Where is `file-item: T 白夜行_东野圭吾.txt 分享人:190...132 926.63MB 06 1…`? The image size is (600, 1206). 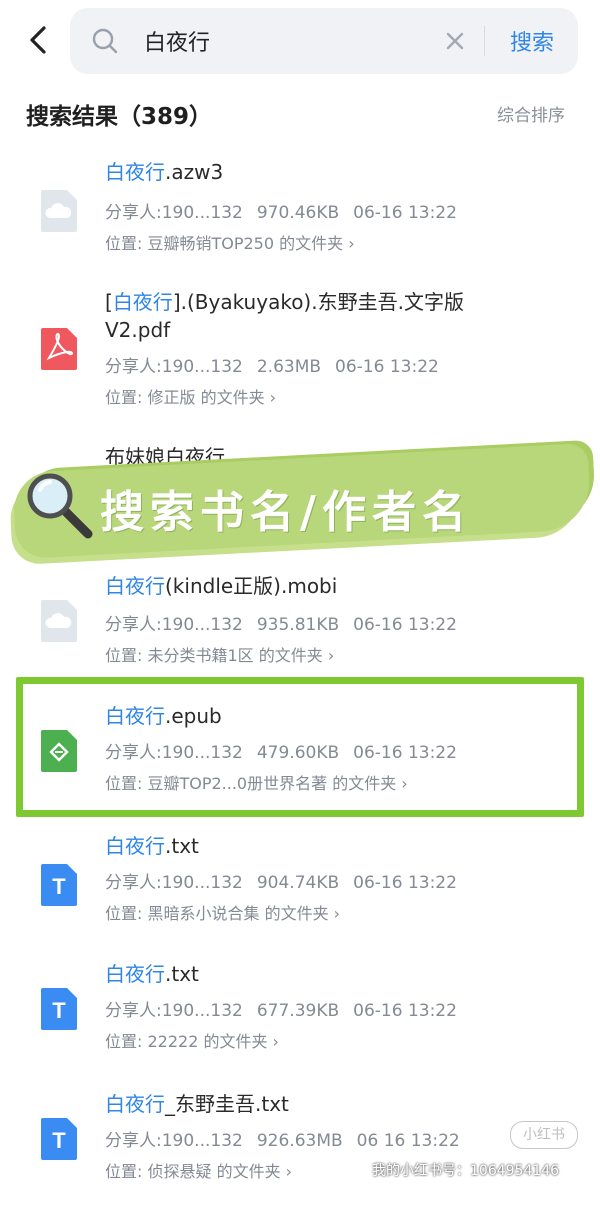 file-item: T 白夜行_东野圭吾.txt 分享人:190...132 926.63MB 06 1… is located at coordinates (300, 1142).